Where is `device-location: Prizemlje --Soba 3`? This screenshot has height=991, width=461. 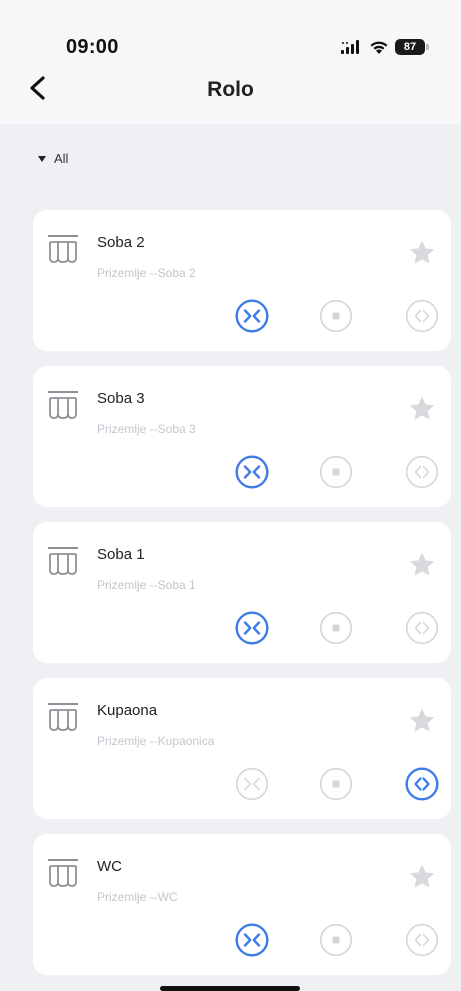
device-location: Prizemlje --Soba 3 is located at coordinates (146, 429).